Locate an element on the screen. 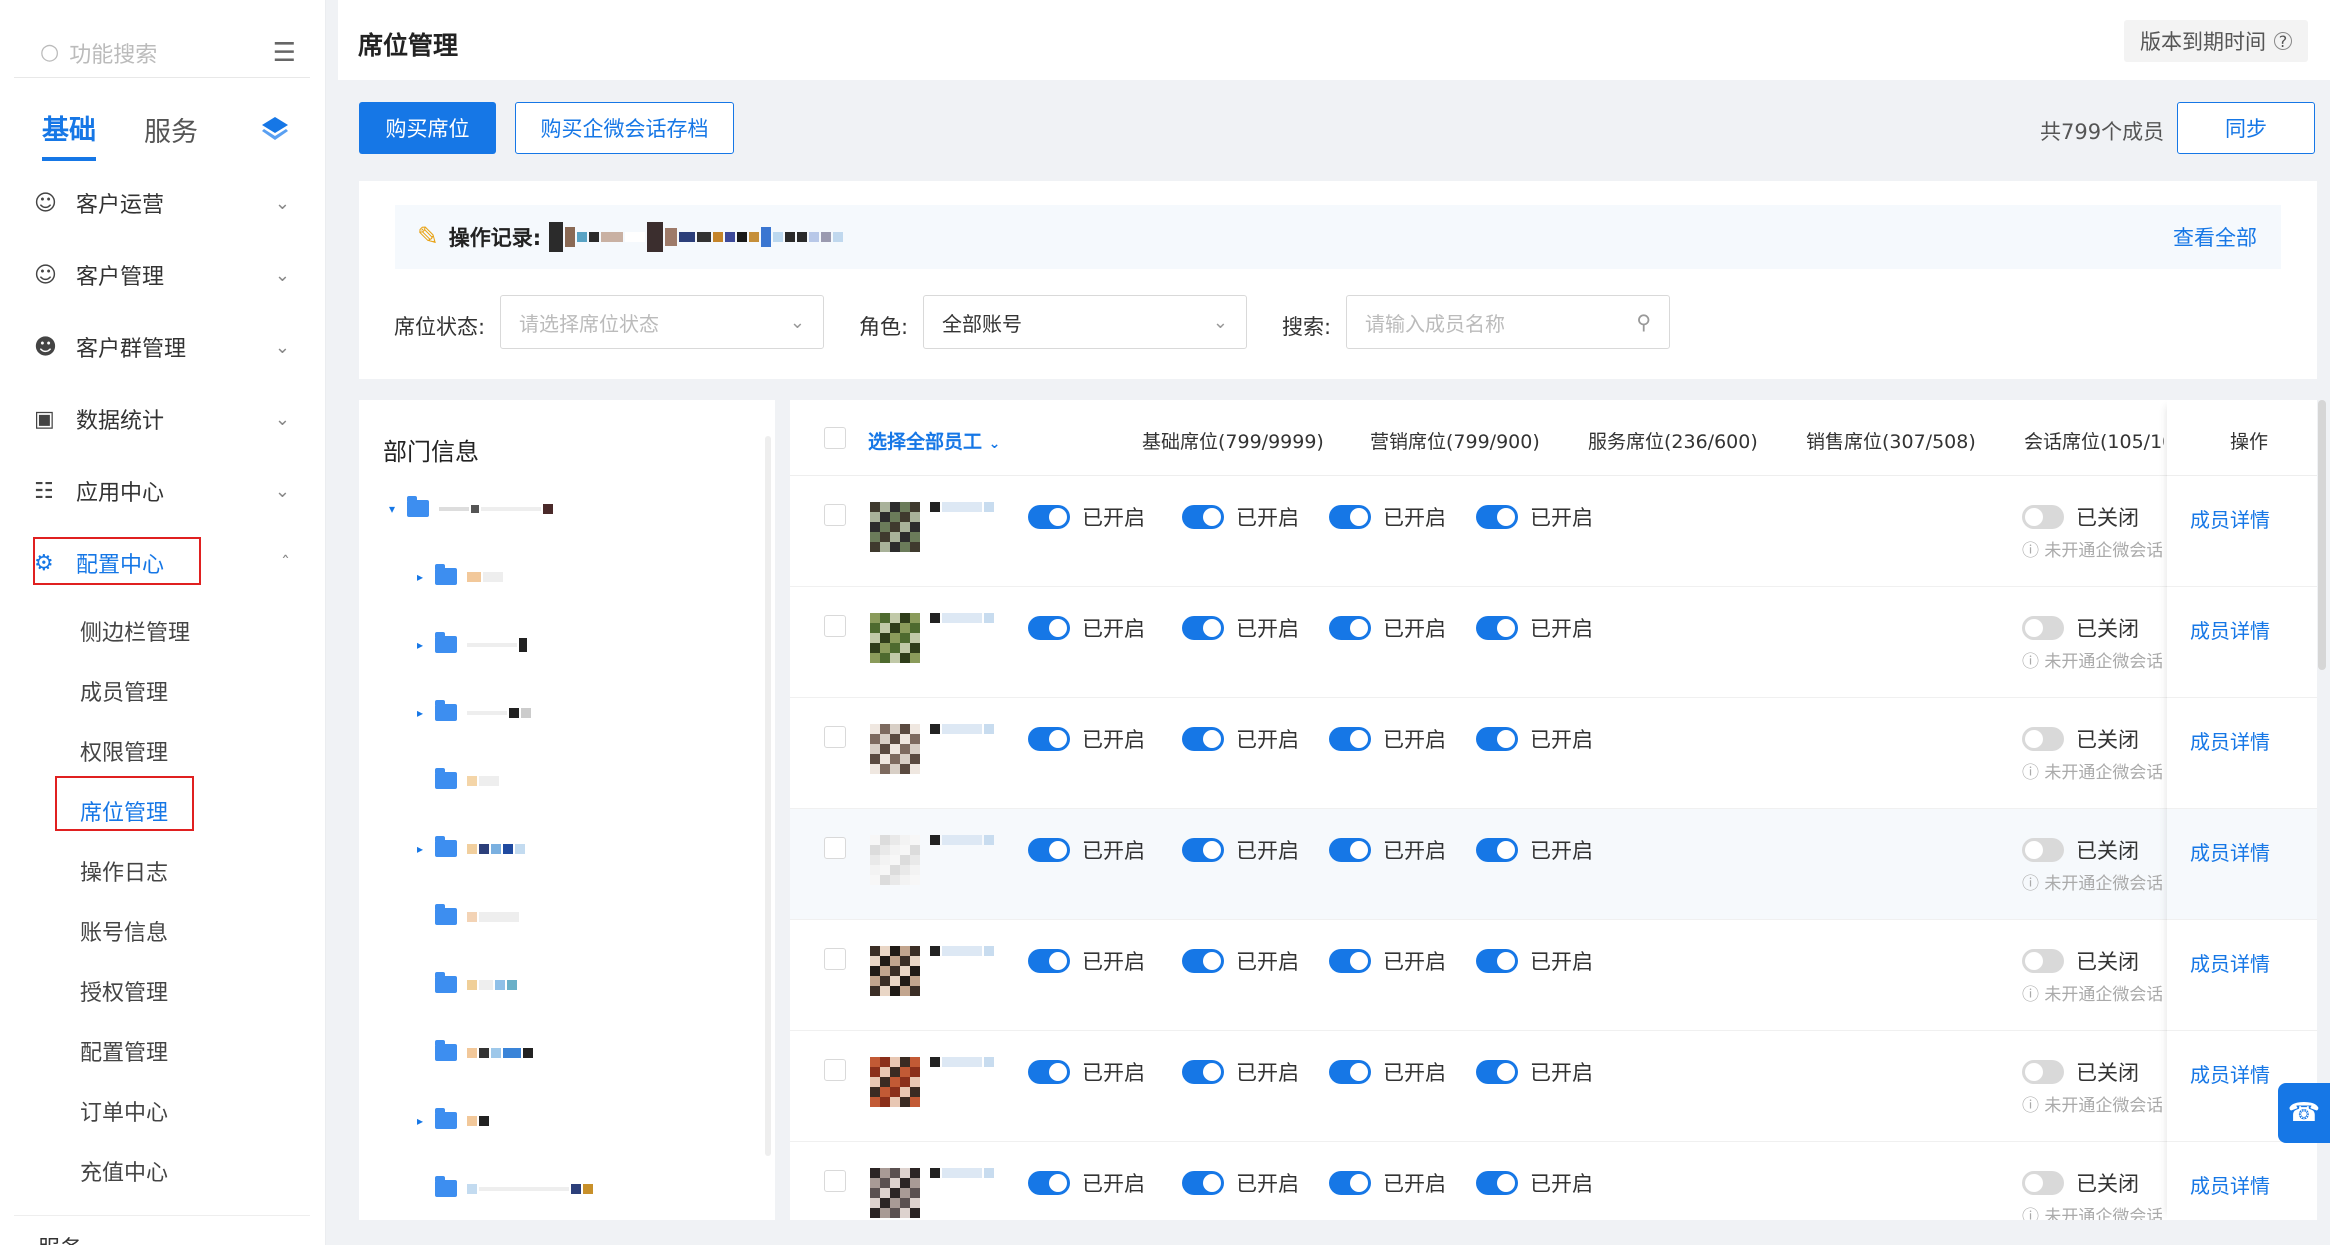  buy-seat-button: 购买席位 is located at coordinates (427, 128).